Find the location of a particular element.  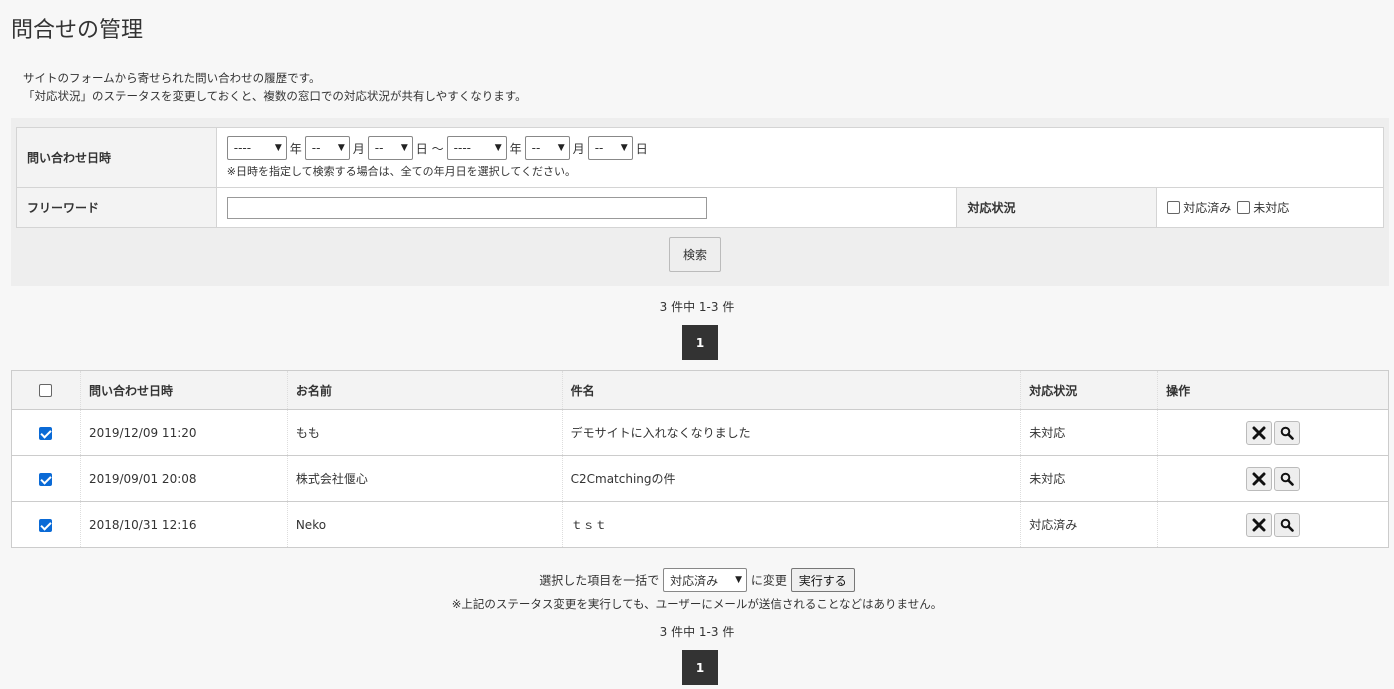

result-count-top: 3 件中 1-3 件 is located at coordinates (697, 307).